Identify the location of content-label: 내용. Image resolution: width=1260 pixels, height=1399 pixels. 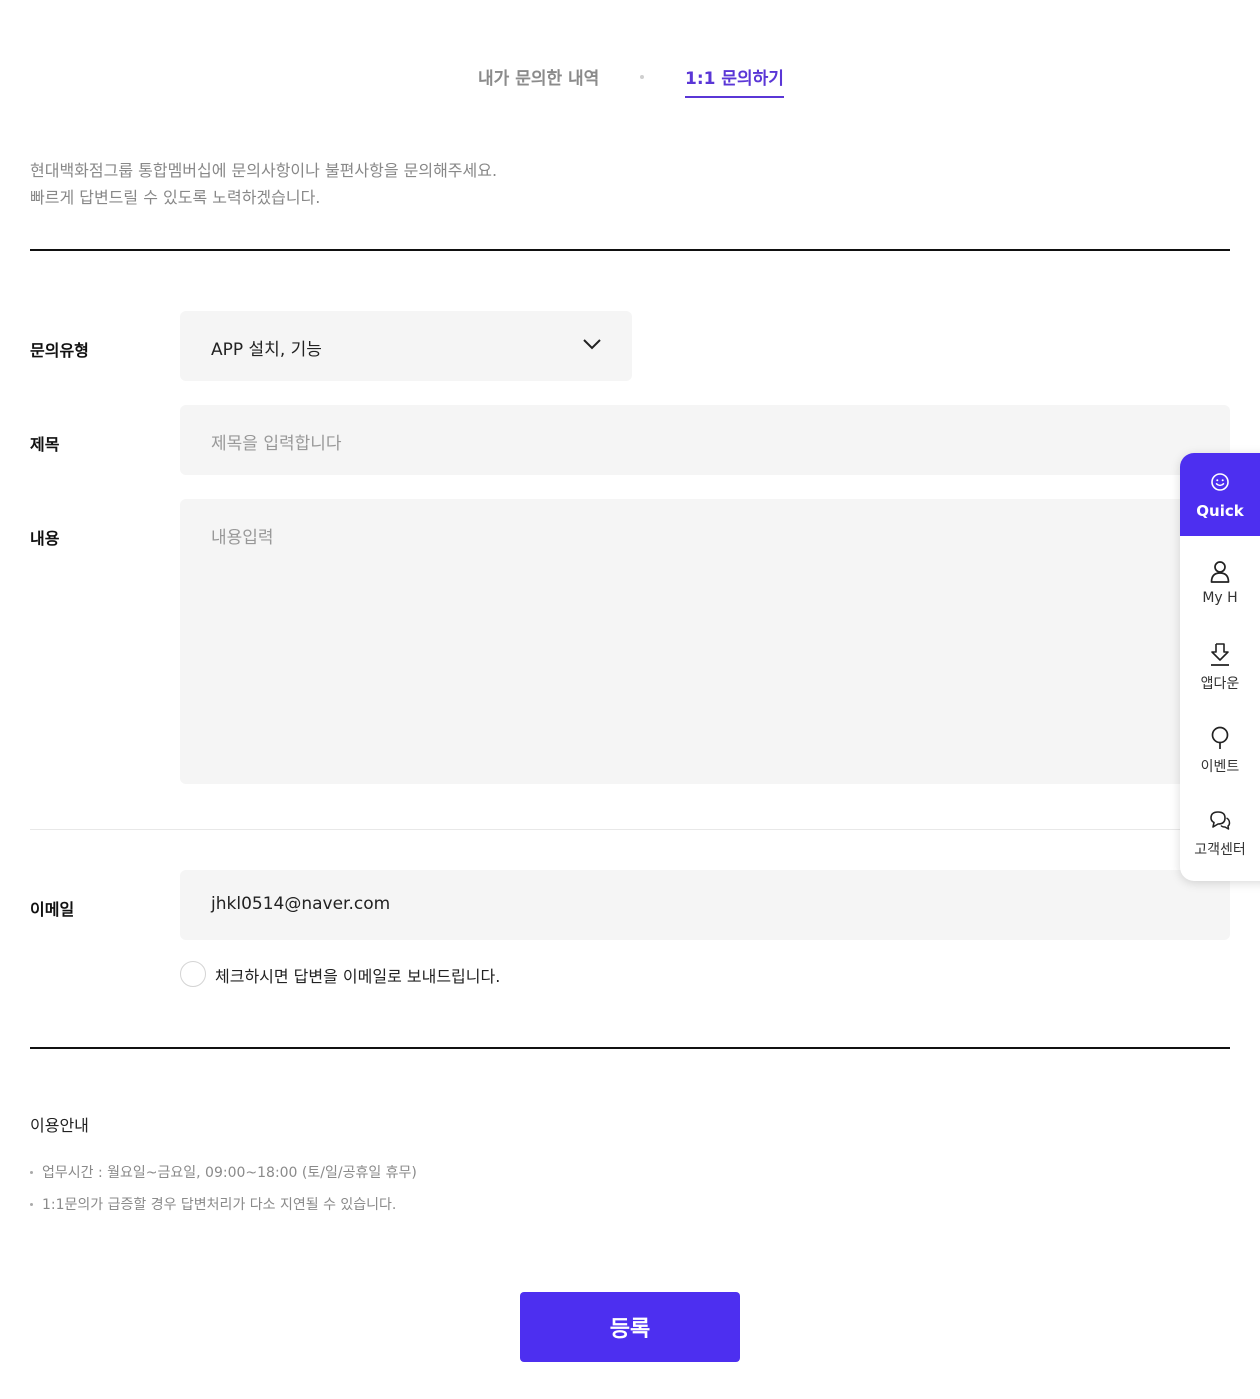
(45, 538).